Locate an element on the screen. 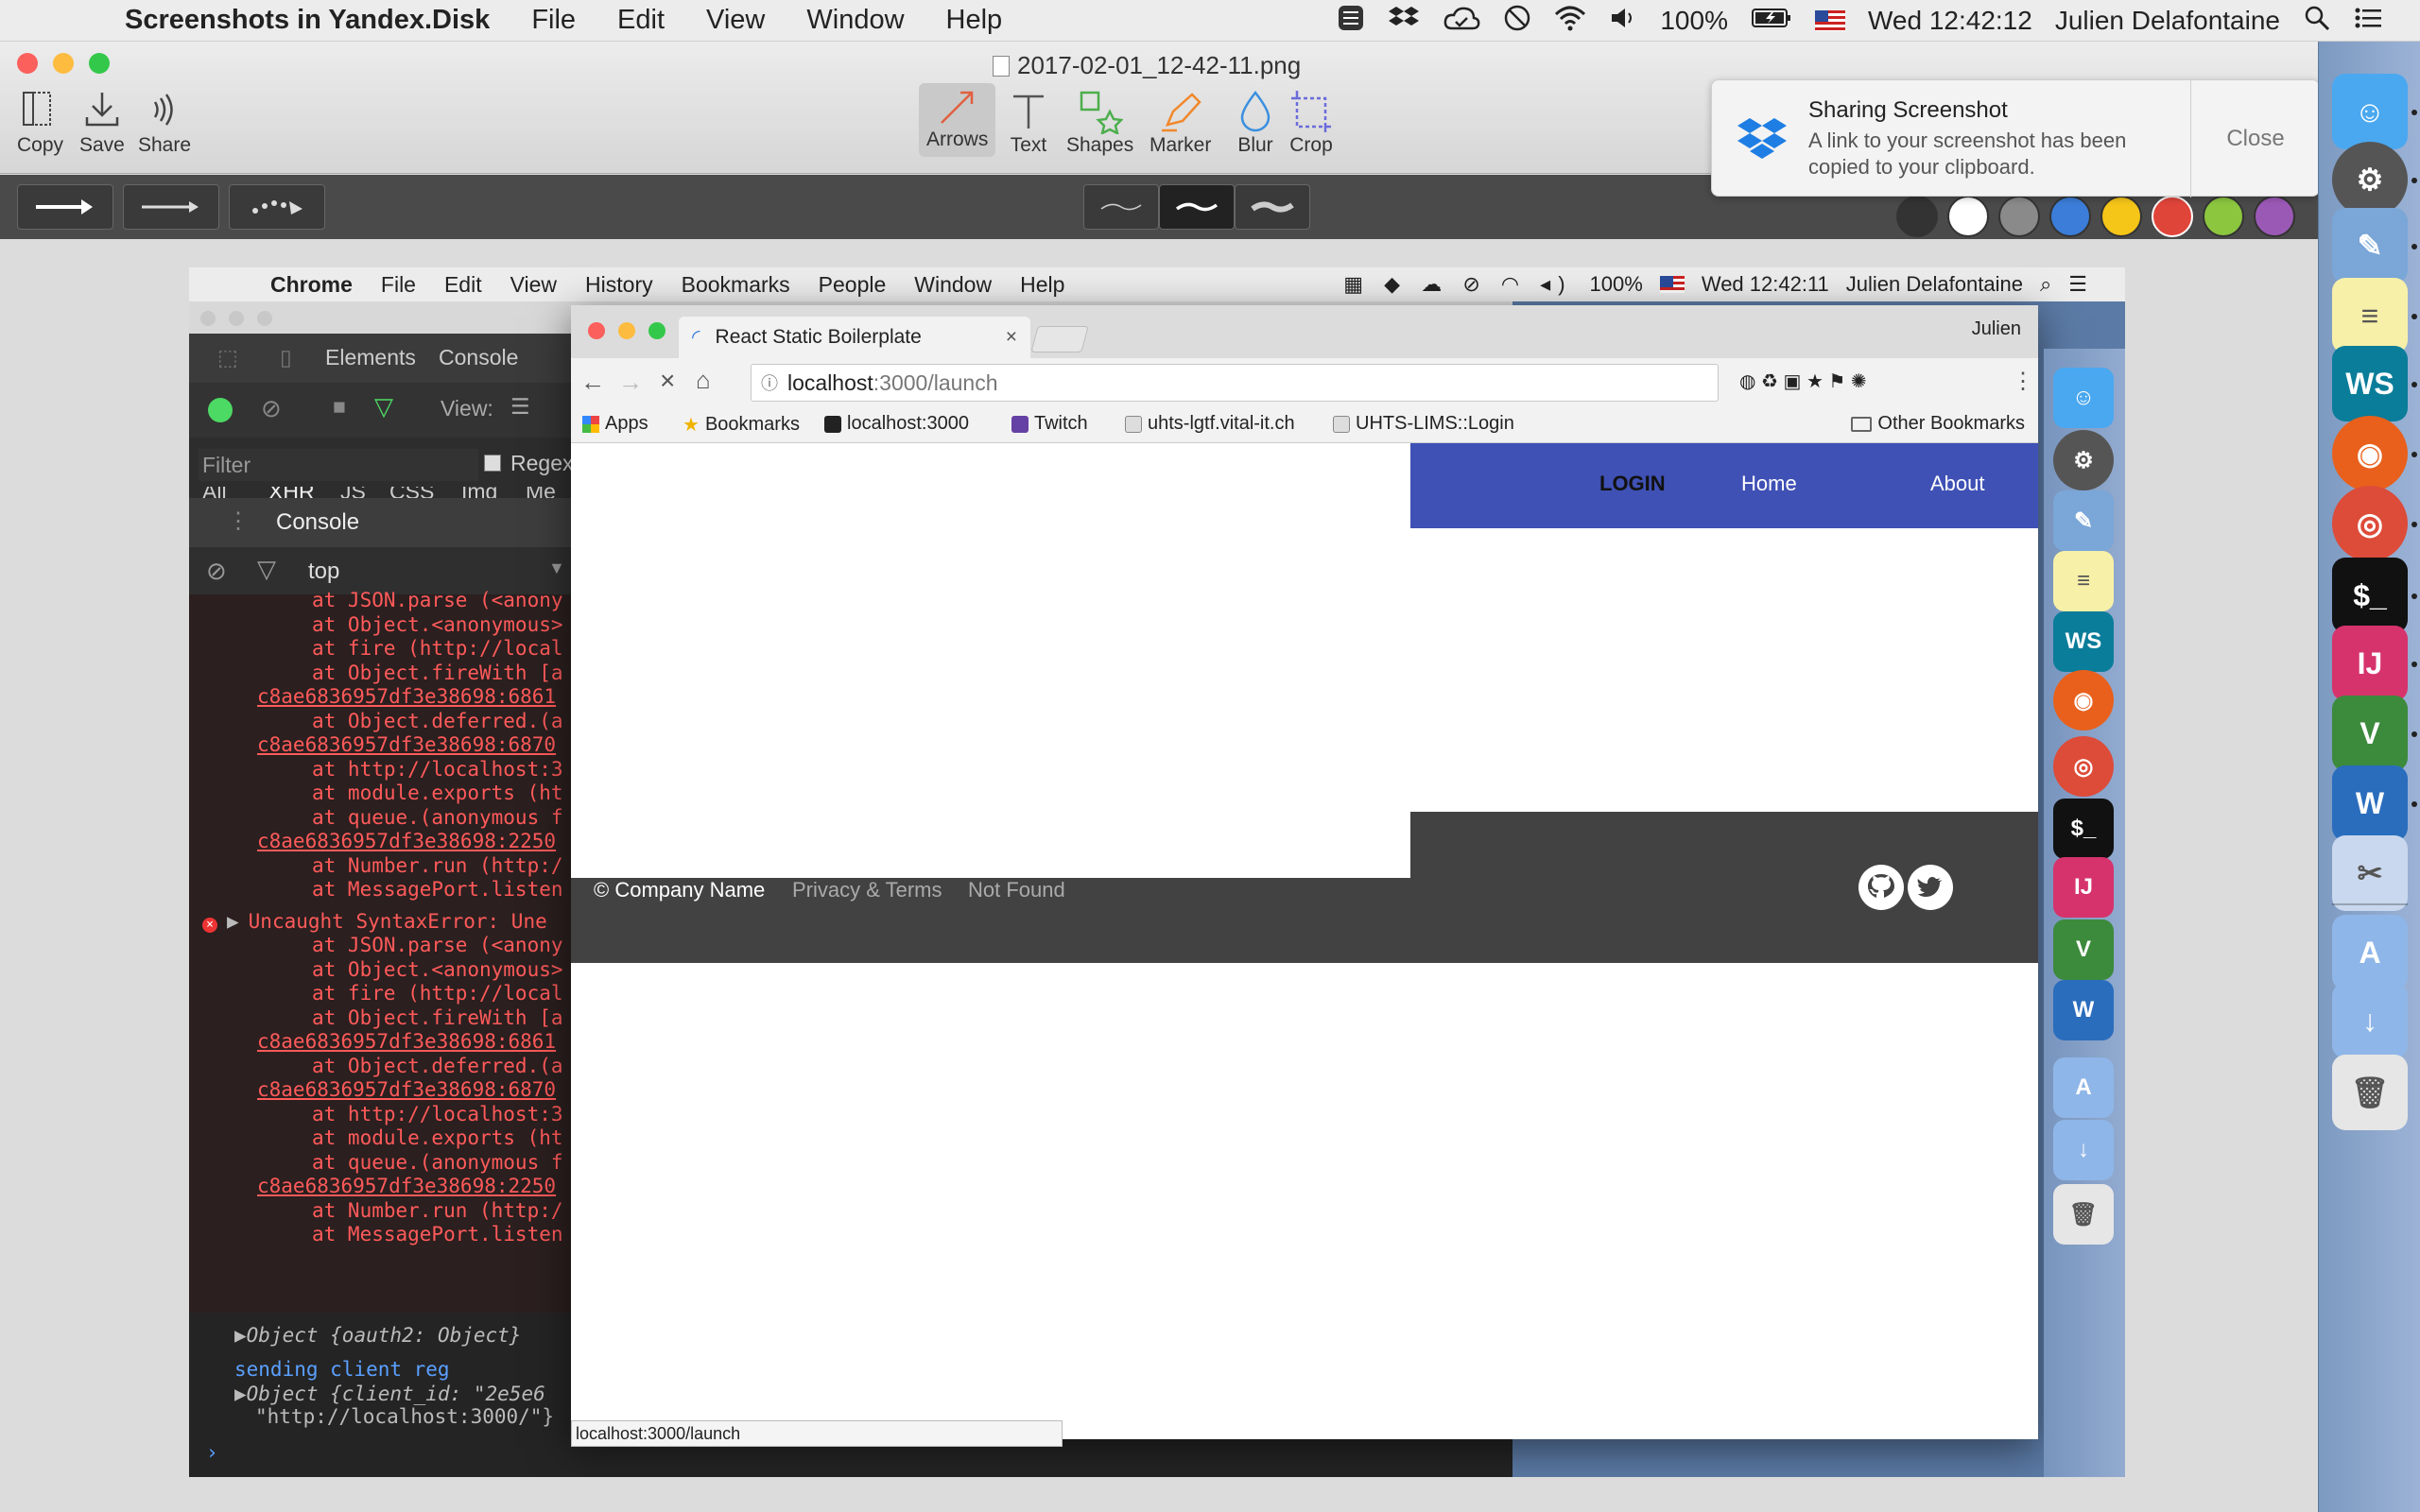 Image resolution: width=2420 pixels, height=1512 pixels. inner-menu-file: File is located at coordinates (398, 284).